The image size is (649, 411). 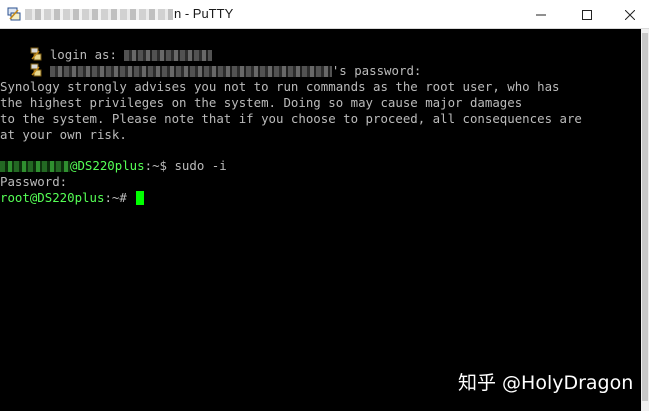 What do you see at coordinates (99, 14) in the screenshot?
I see `redacted-host-title` at bounding box center [99, 14].